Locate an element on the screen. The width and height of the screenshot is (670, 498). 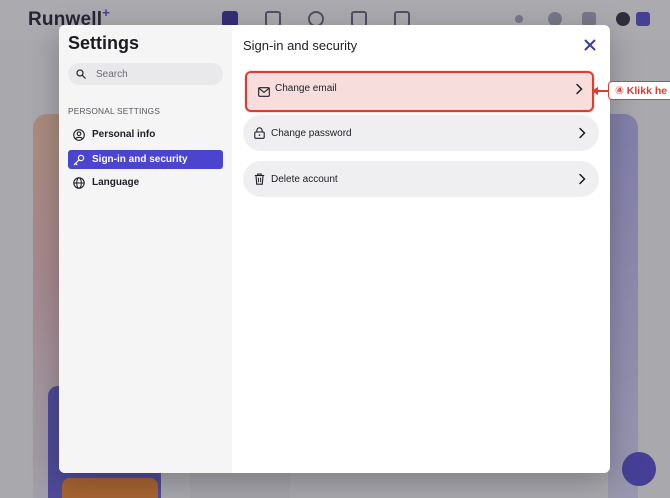
search-icon is located at coordinates (81, 74).